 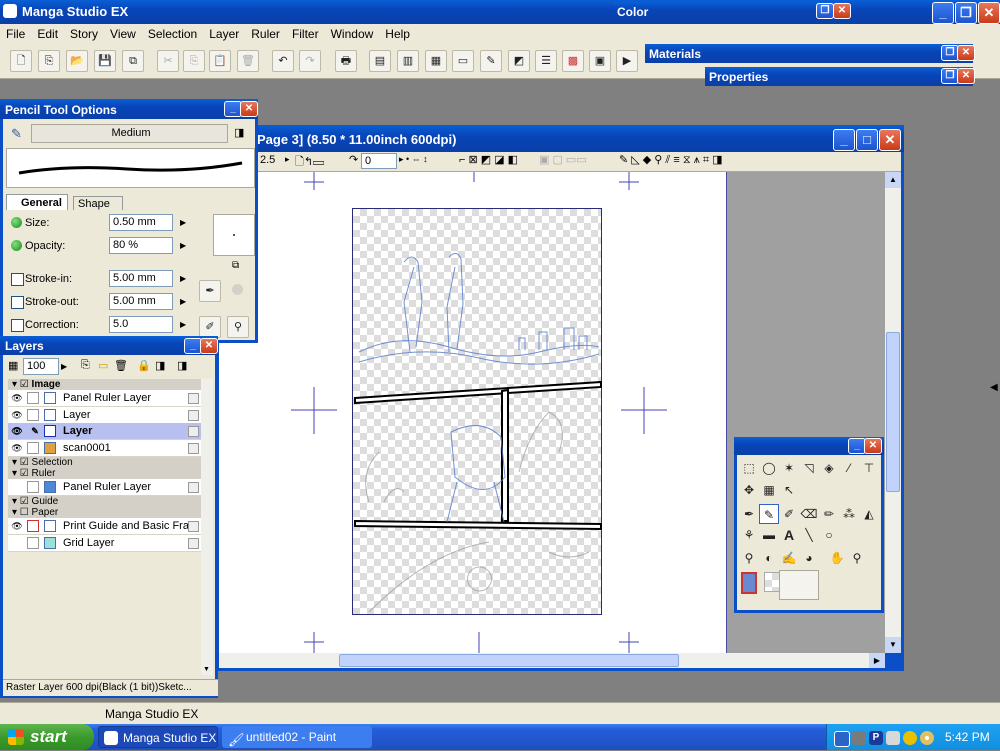 I want to click on cut-icon: ✂, so click(x=168, y=61).